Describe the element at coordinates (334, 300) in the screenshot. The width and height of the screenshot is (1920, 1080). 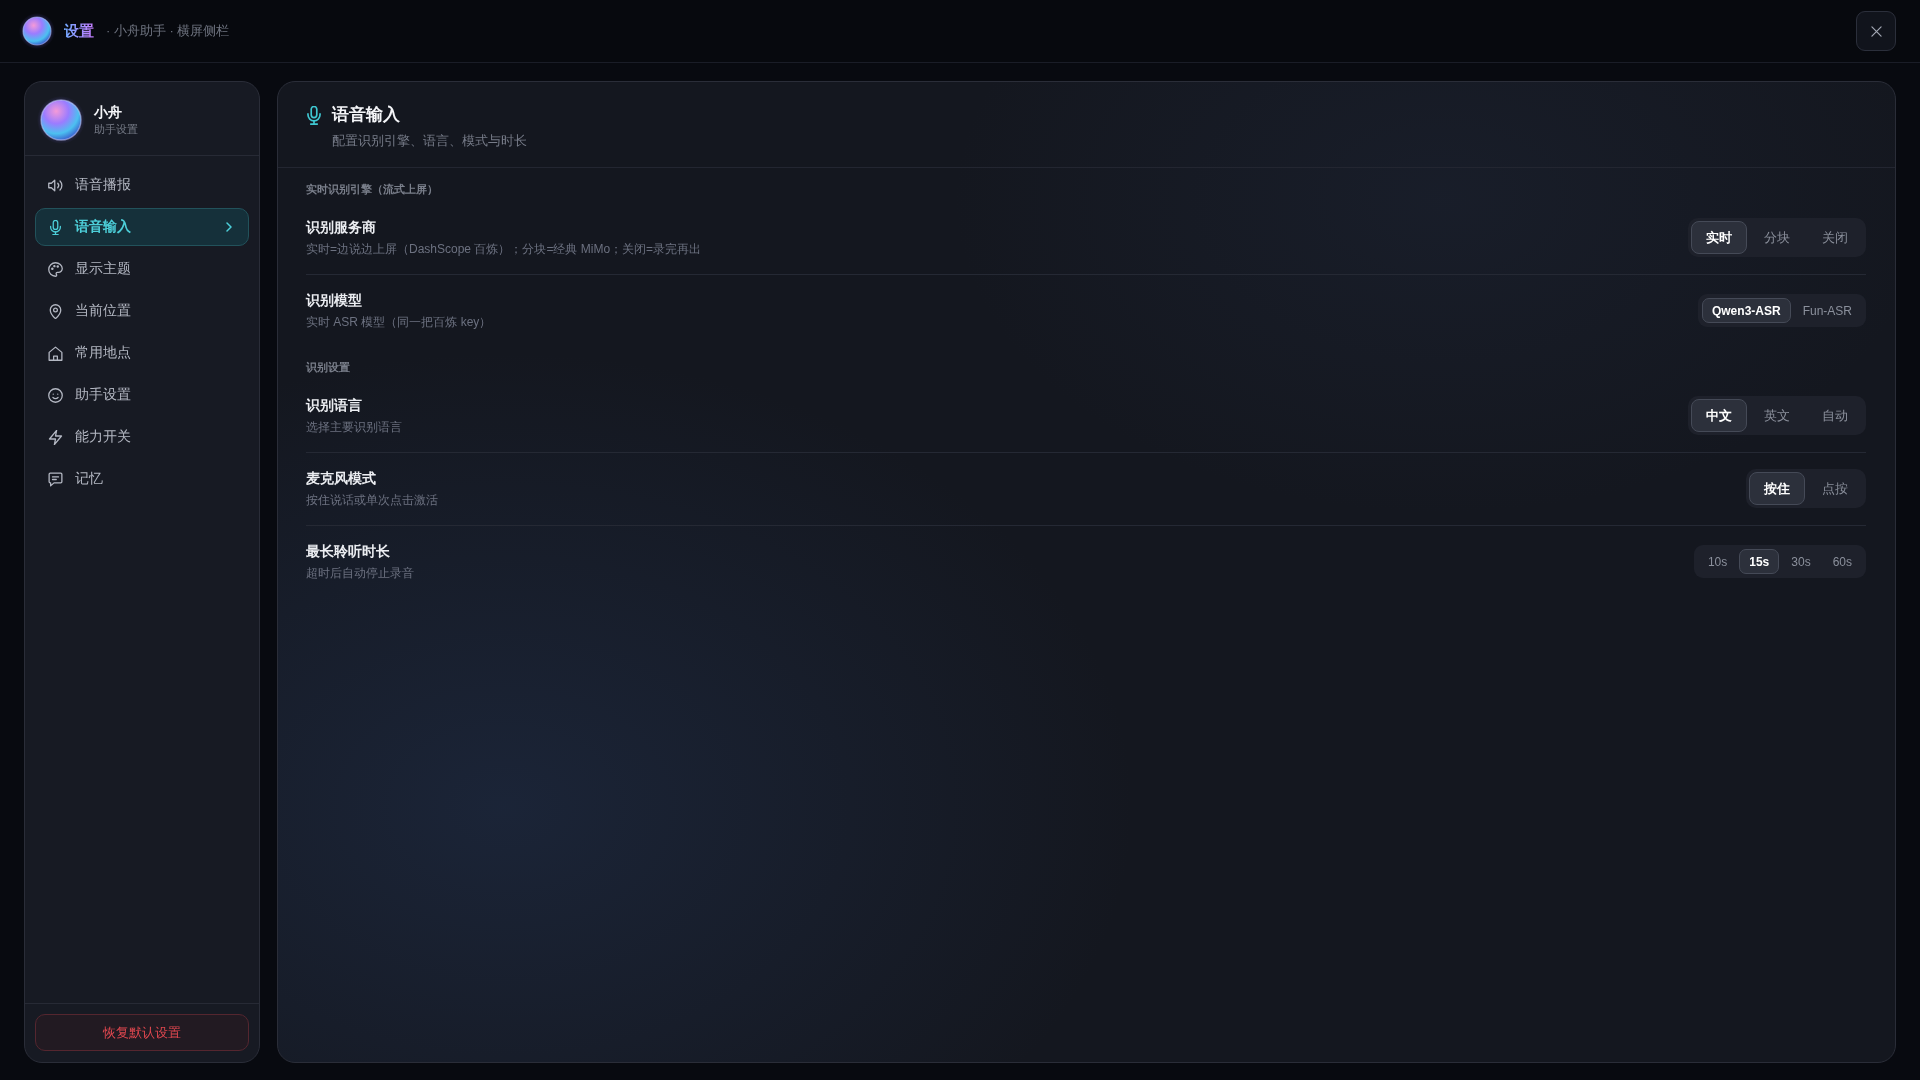
I see `setting-title: 识别模型` at that location.